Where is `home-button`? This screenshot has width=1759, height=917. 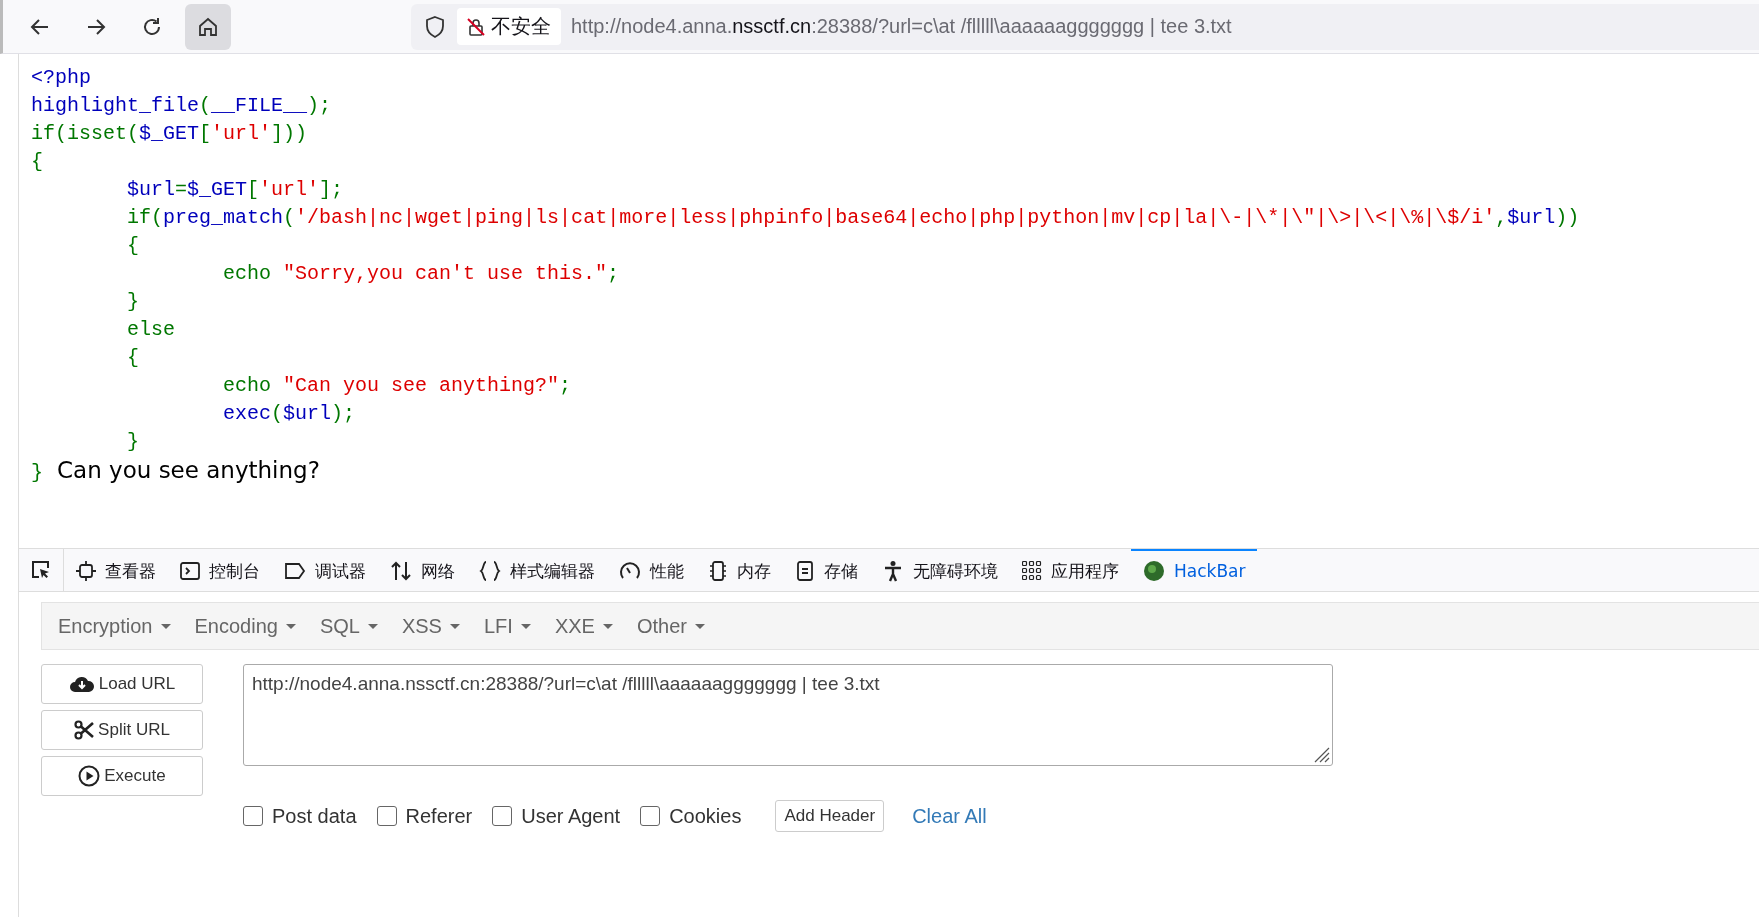 home-button is located at coordinates (208, 26).